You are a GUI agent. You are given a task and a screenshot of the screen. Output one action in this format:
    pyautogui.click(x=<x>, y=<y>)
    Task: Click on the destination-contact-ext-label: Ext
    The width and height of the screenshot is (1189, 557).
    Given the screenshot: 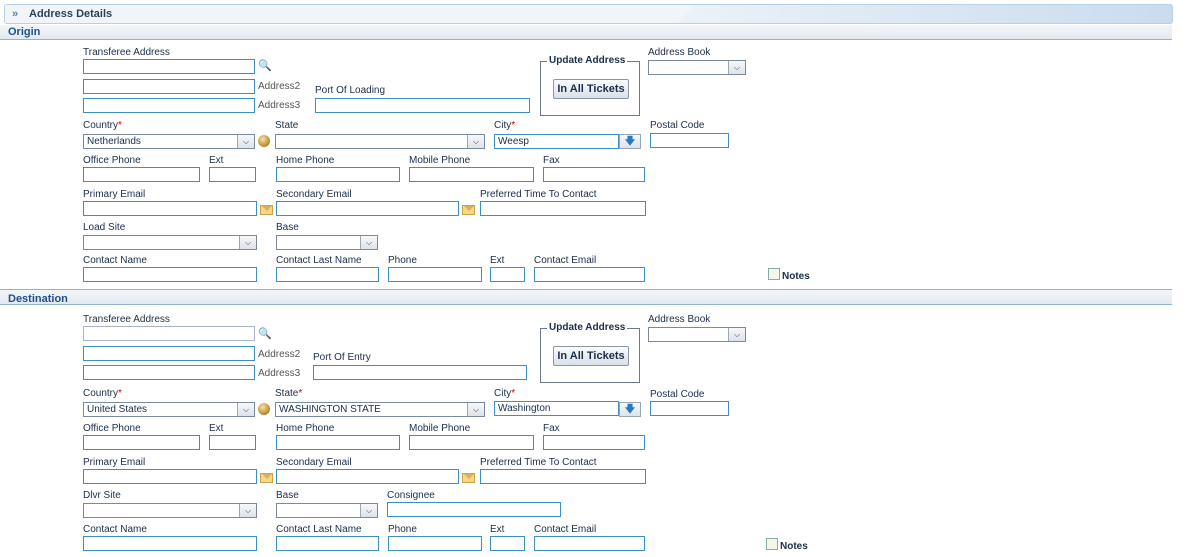 What is the action you would take?
    pyautogui.click(x=497, y=529)
    